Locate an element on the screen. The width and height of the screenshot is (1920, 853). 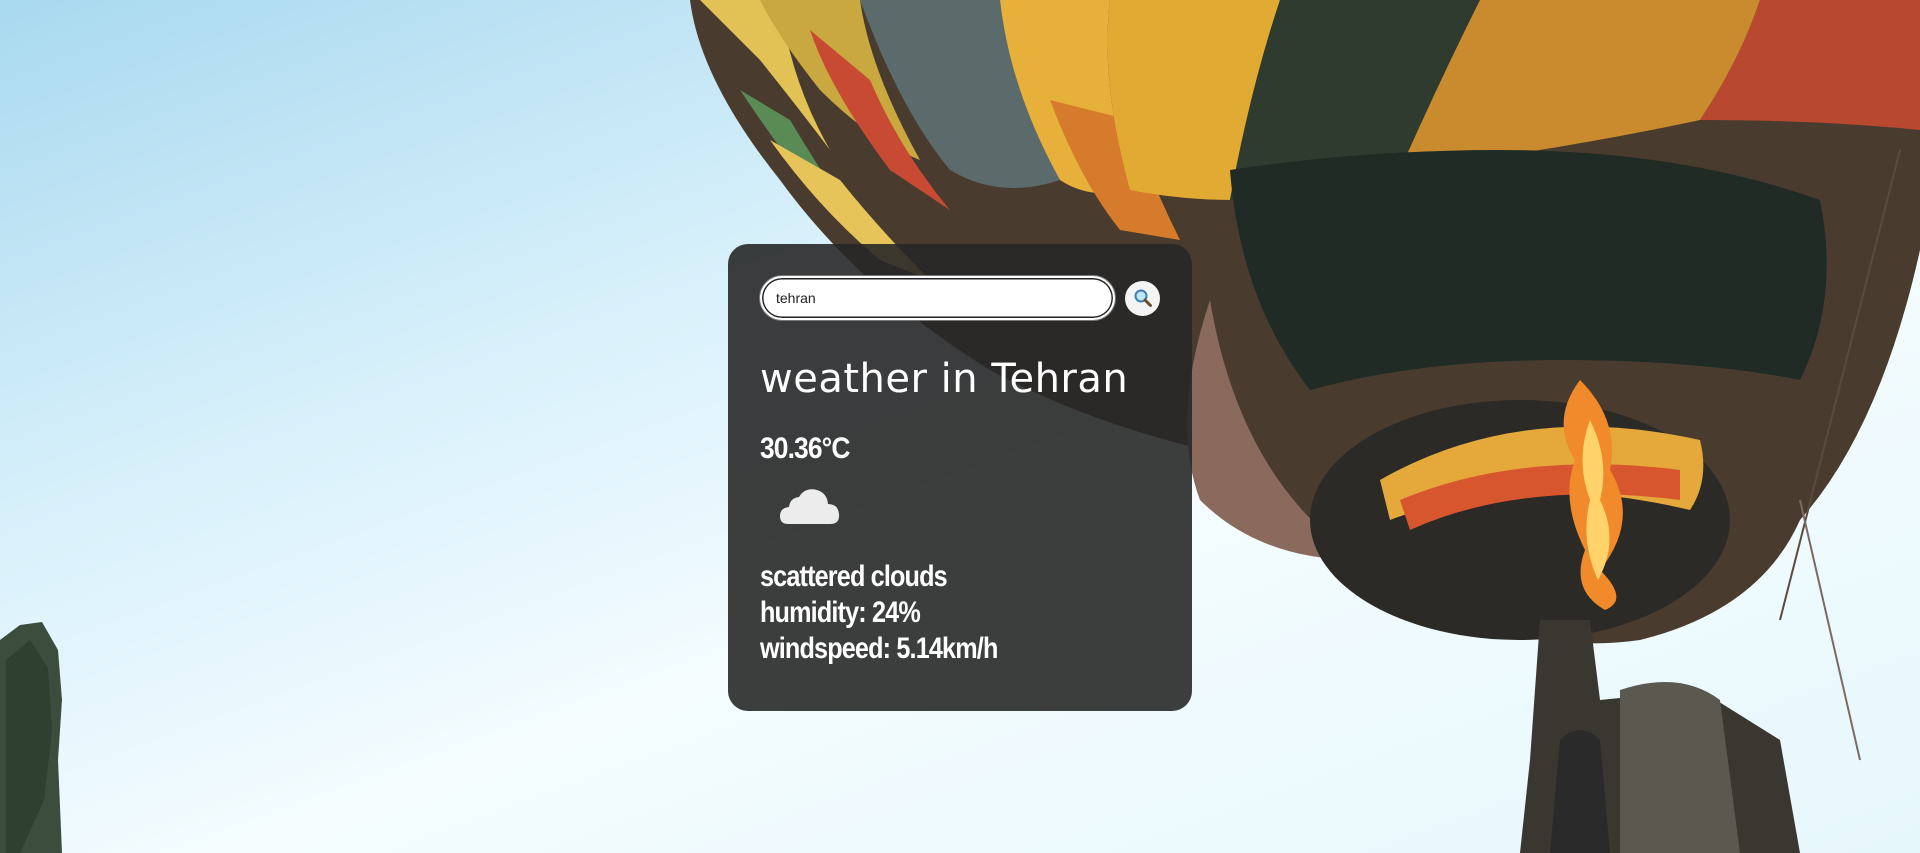
cloud-icon is located at coordinates (810, 506).